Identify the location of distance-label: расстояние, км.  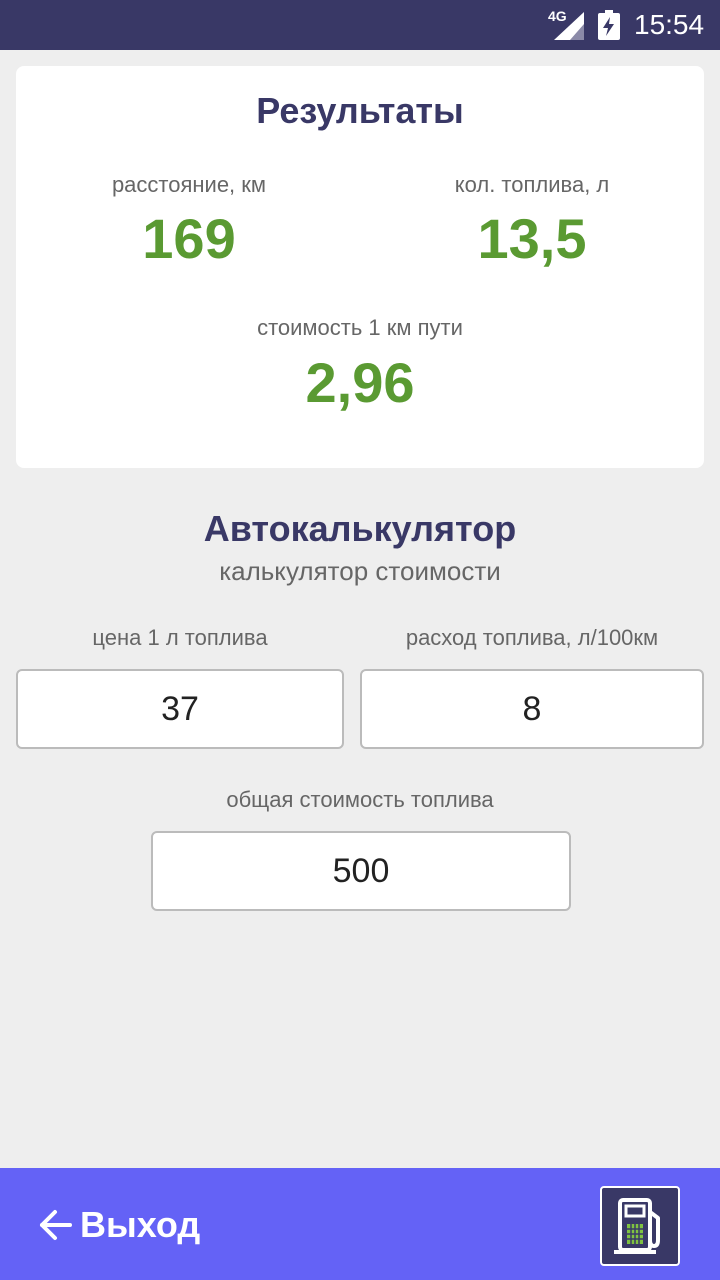
(189, 184).